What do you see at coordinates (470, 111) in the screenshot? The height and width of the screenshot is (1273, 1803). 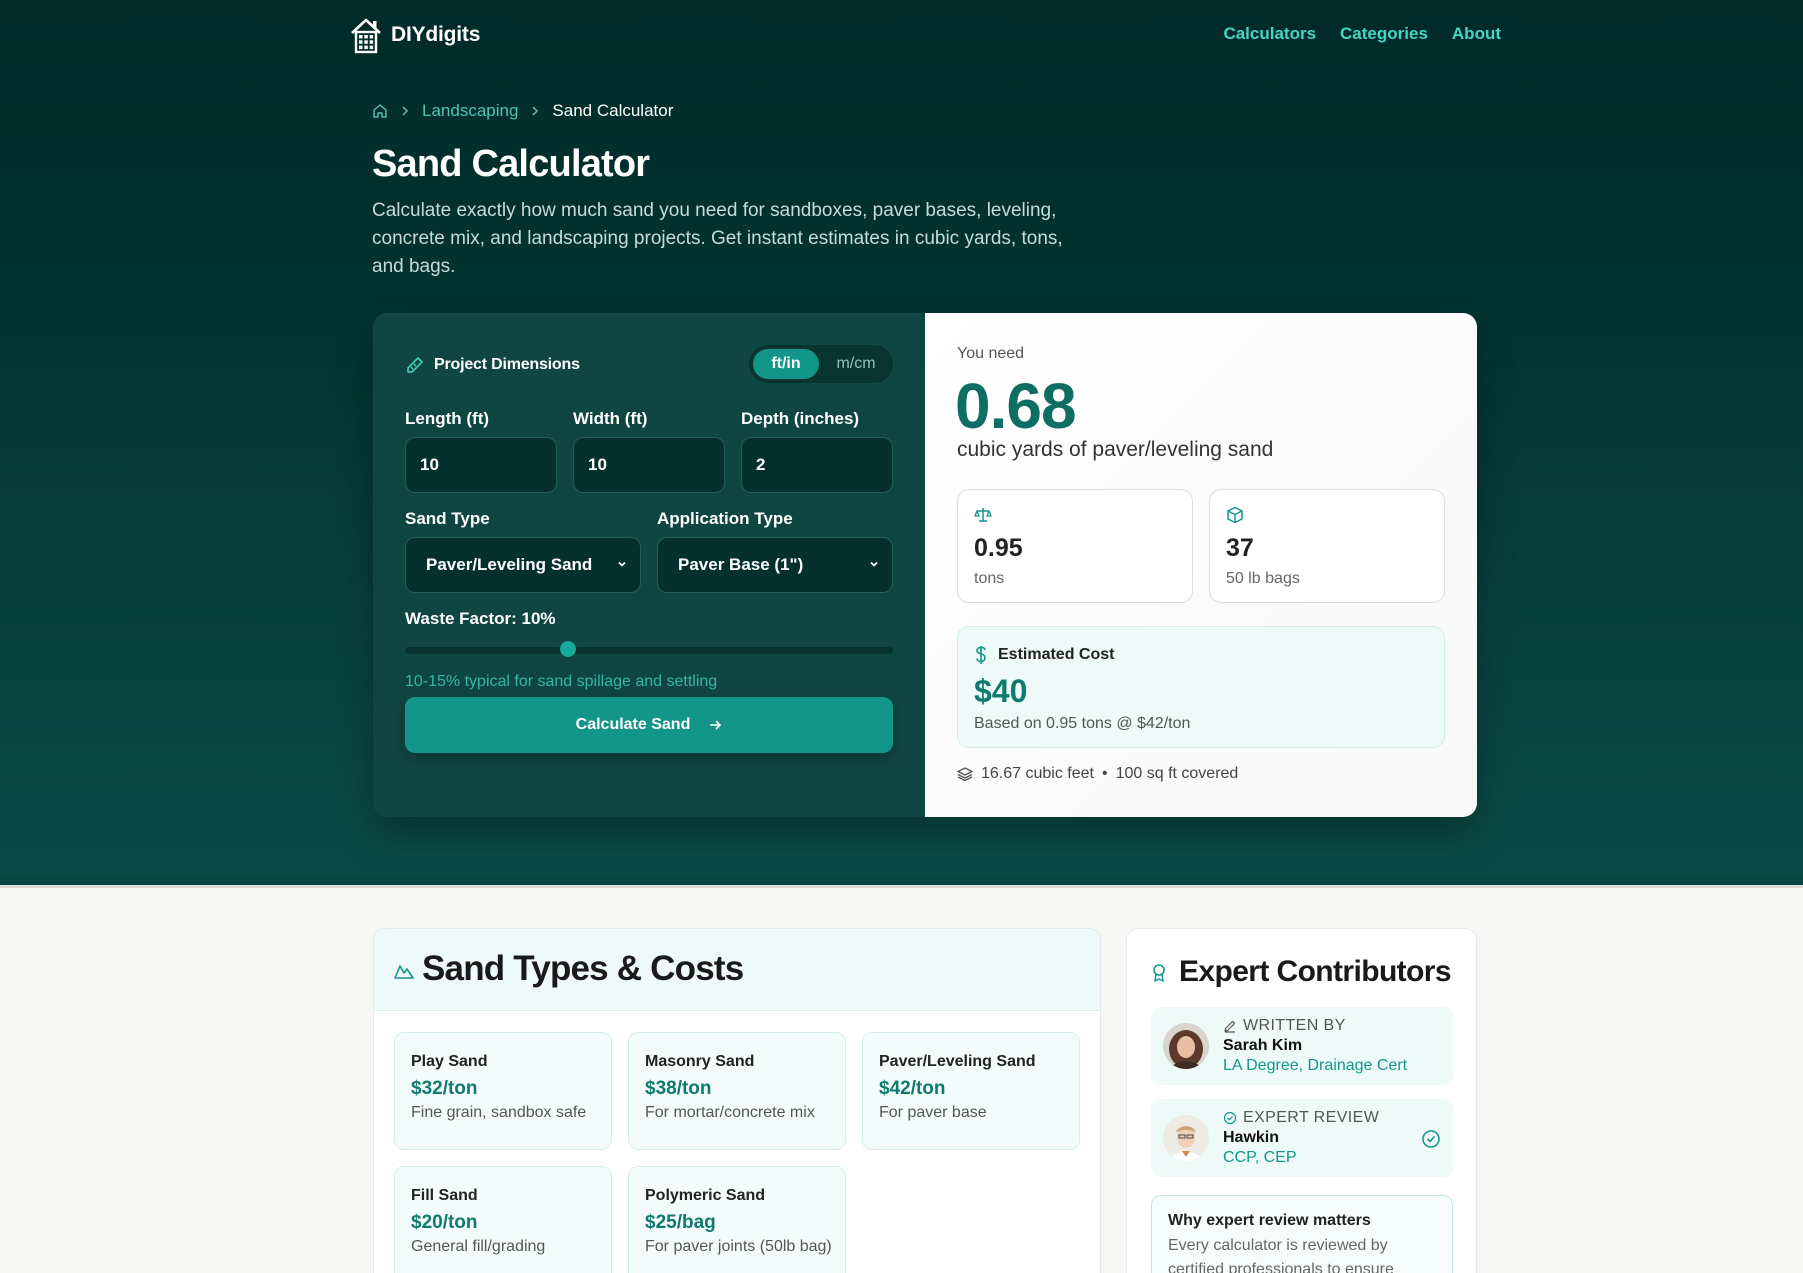 I see `breadcrumb-landscaping: Landscaping` at bounding box center [470, 111].